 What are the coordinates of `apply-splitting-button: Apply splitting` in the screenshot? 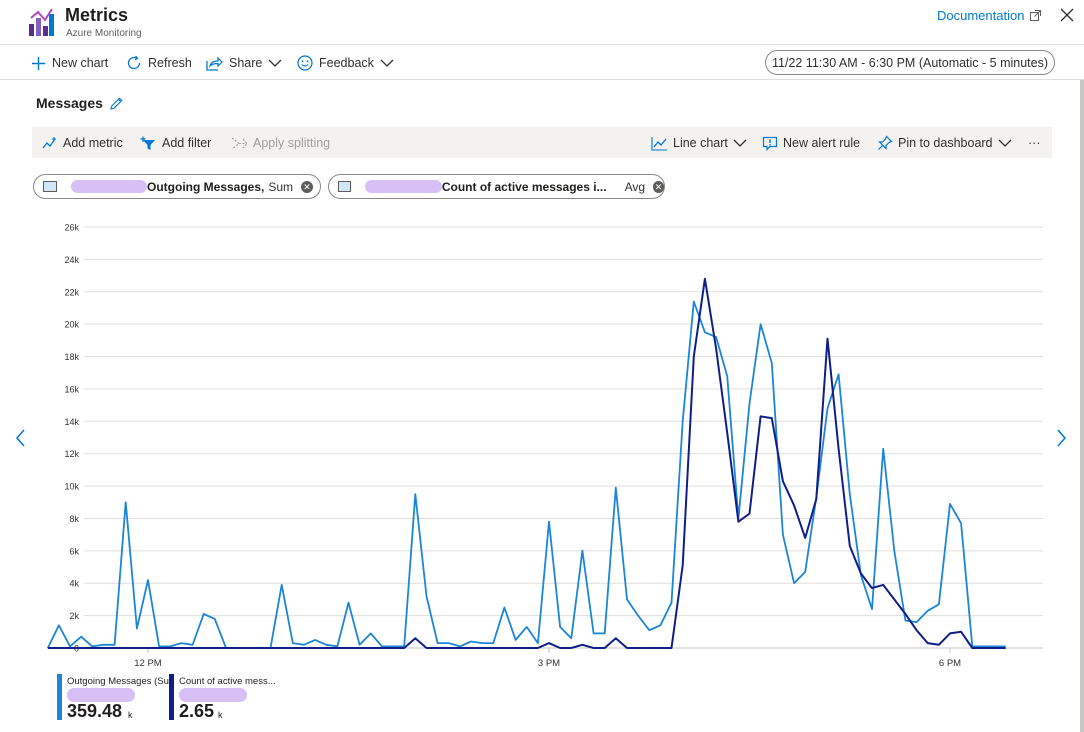 It's located at (280, 143).